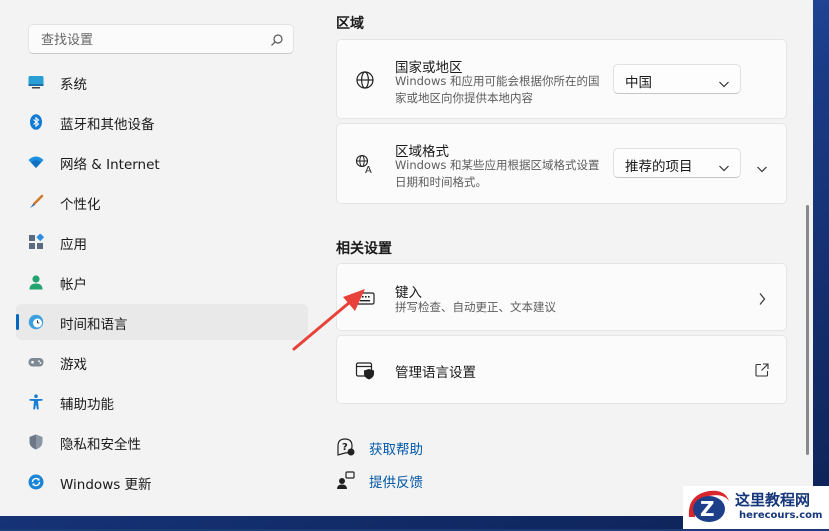 This screenshot has width=829, height=531. What do you see at coordinates (773, 500) in the screenshot?
I see `watermark-title: 这里教程网` at bounding box center [773, 500].